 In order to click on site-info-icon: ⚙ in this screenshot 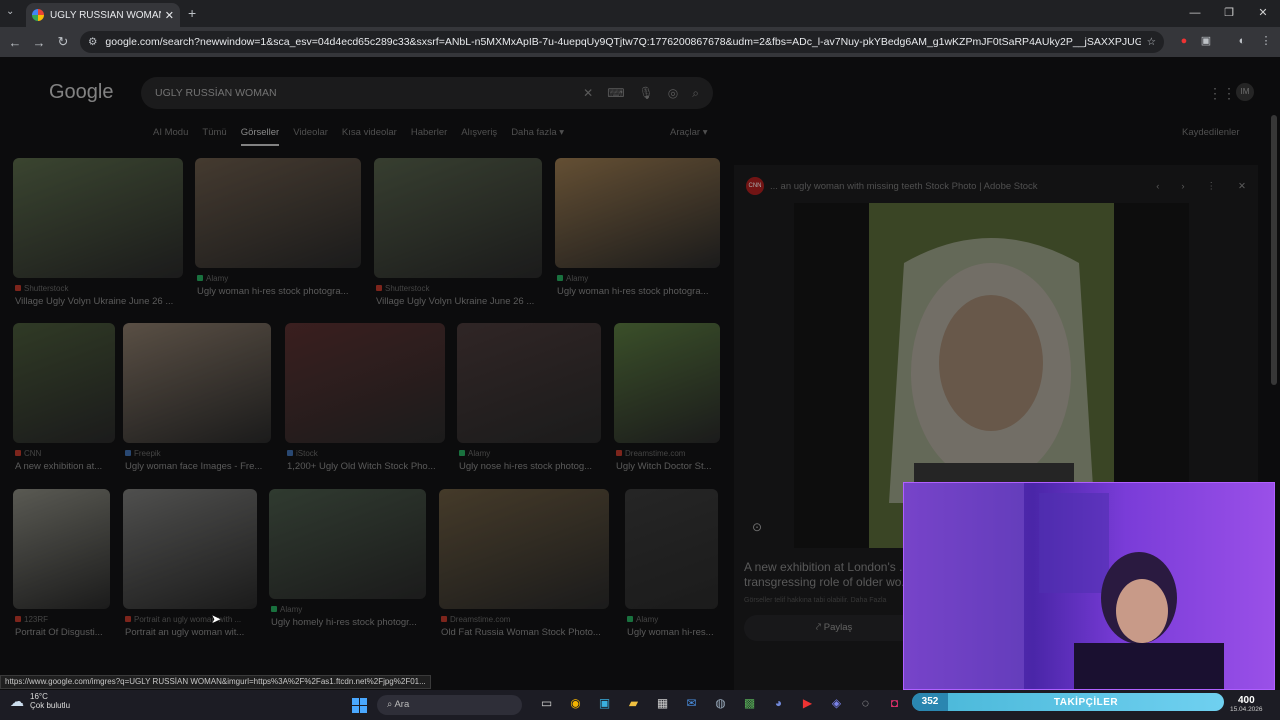, I will do `click(92, 42)`.